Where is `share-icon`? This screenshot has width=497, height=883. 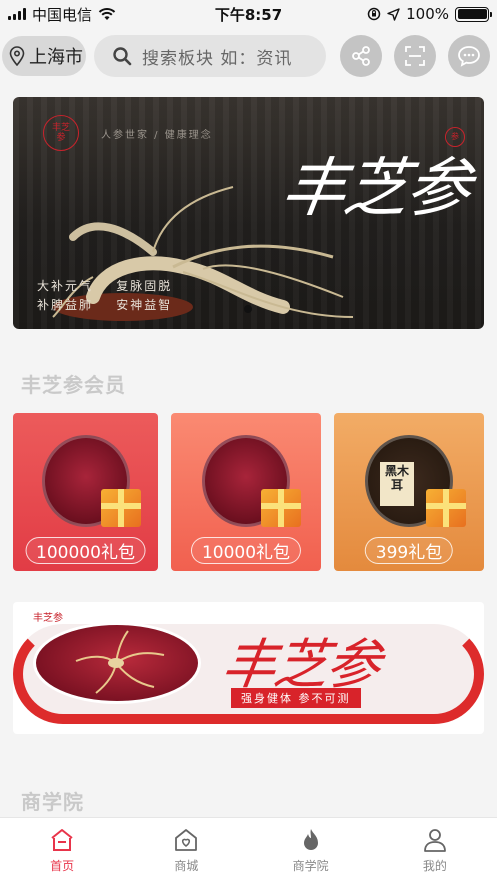 share-icon is located at coordinates (361, 56).